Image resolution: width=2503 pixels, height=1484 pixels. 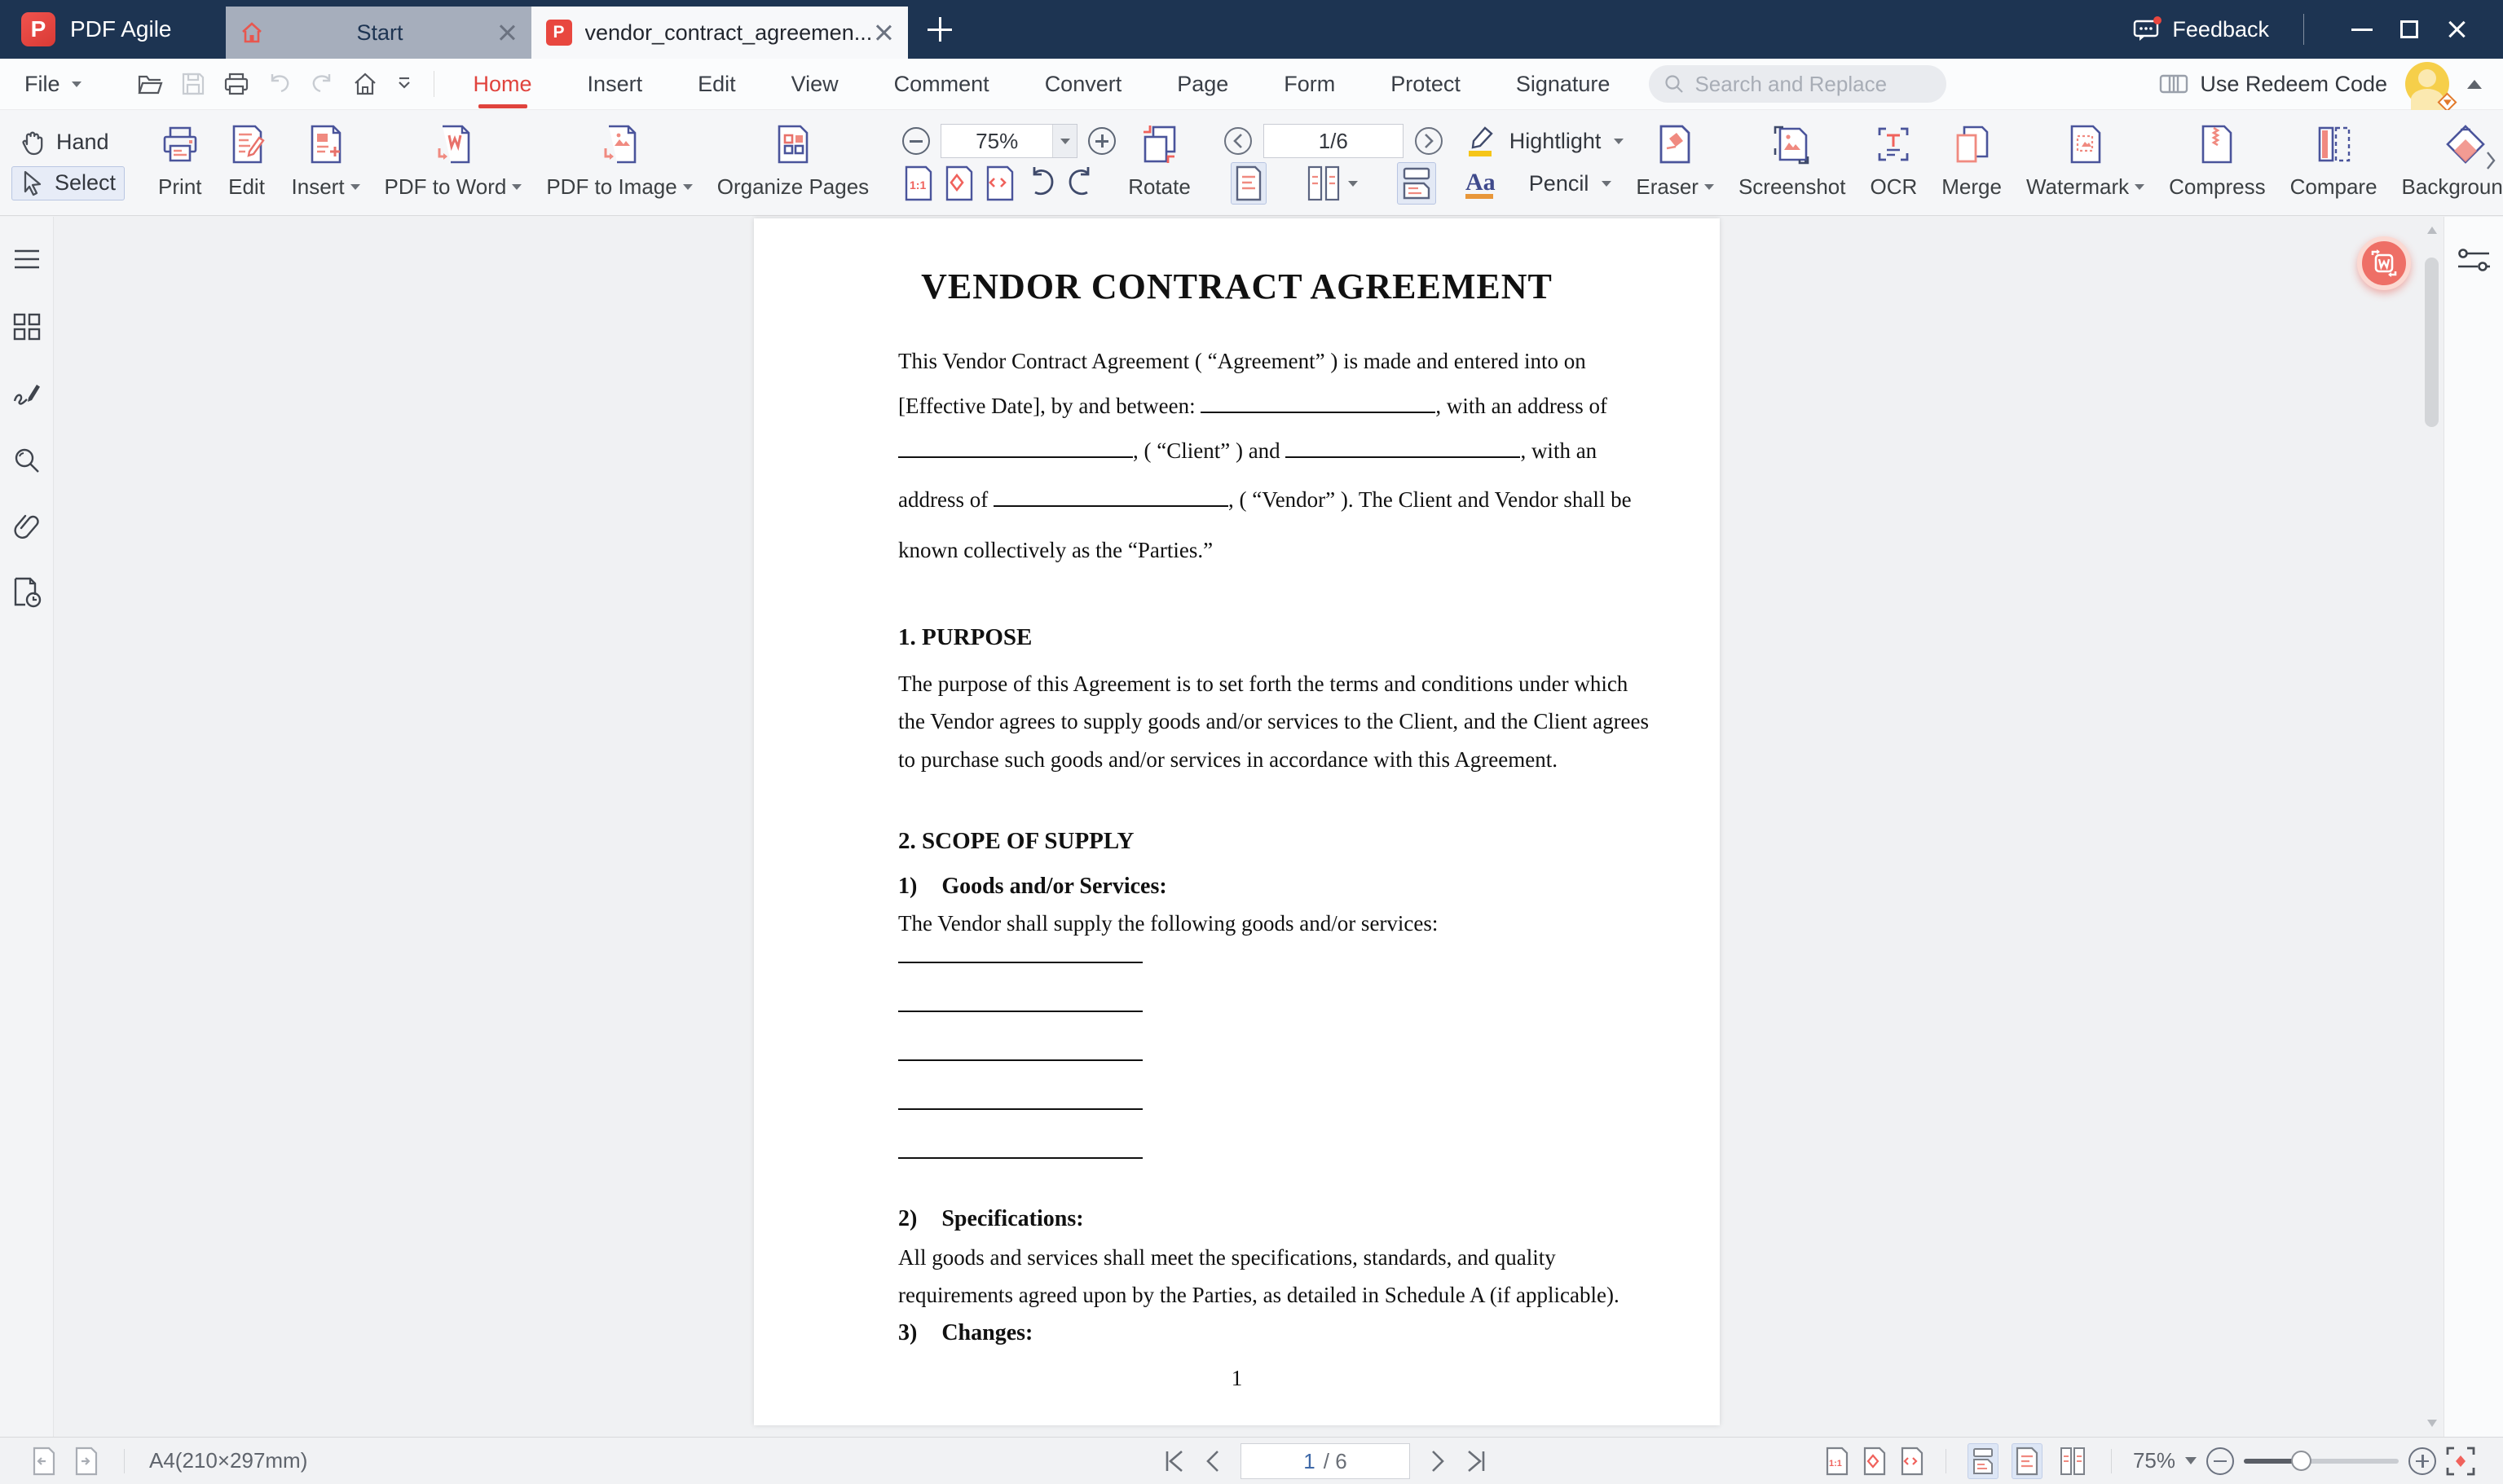 What do you see at coordinates (716, 84) in the screenshot?
I see `menu-edit: Edit` at bounding box center [716, 84].